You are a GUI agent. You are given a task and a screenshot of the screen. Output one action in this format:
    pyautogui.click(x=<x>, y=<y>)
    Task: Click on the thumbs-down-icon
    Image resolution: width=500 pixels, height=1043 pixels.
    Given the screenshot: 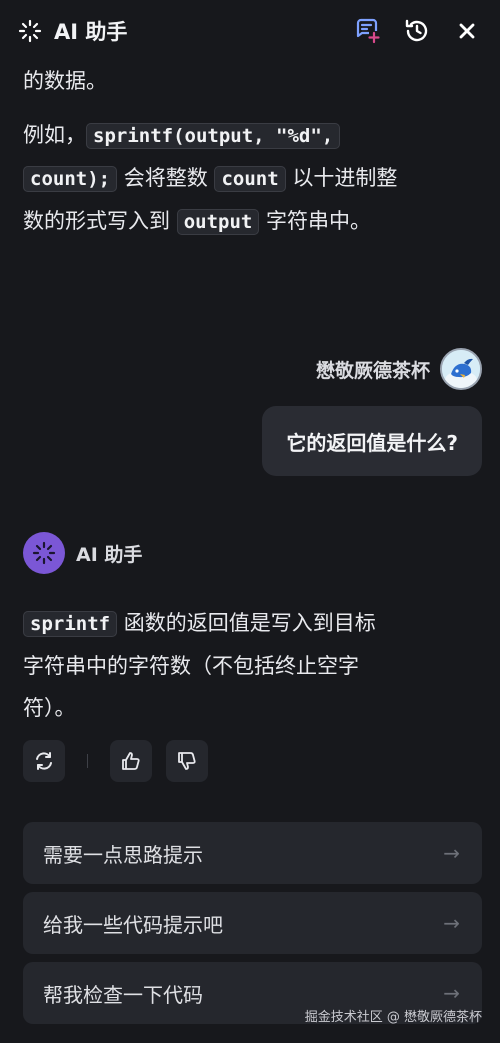 What is the action you would take?
    pyautogui.click(x=187, y=761)
    